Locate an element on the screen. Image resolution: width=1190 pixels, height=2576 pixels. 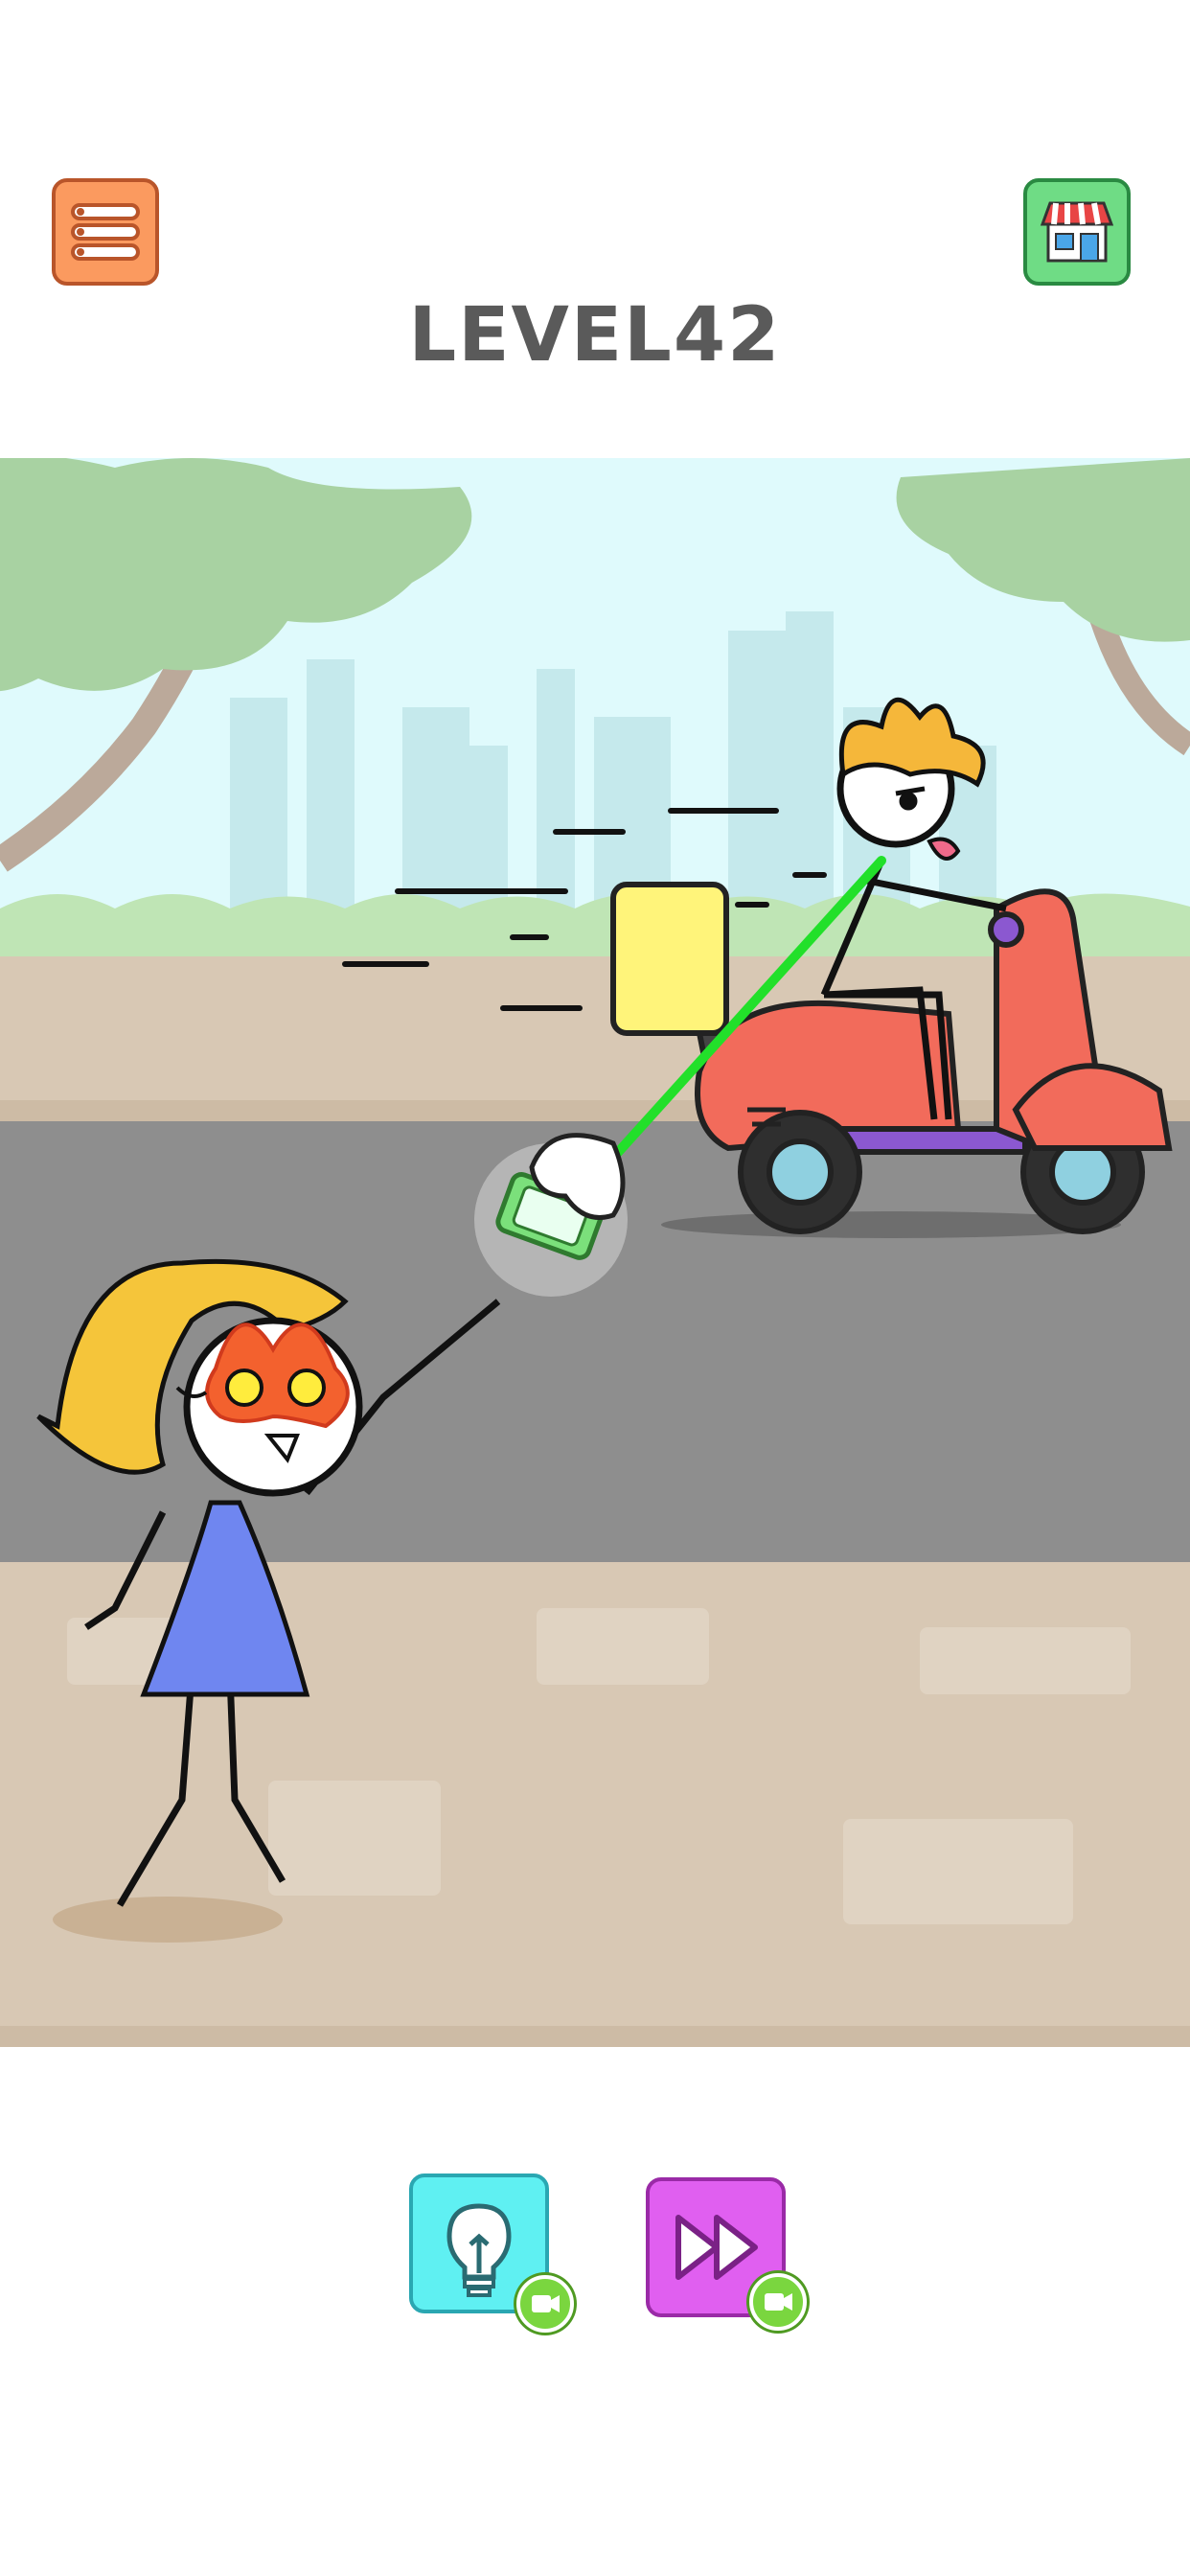
video-badge-hint is located at coordinates (545, 2304).